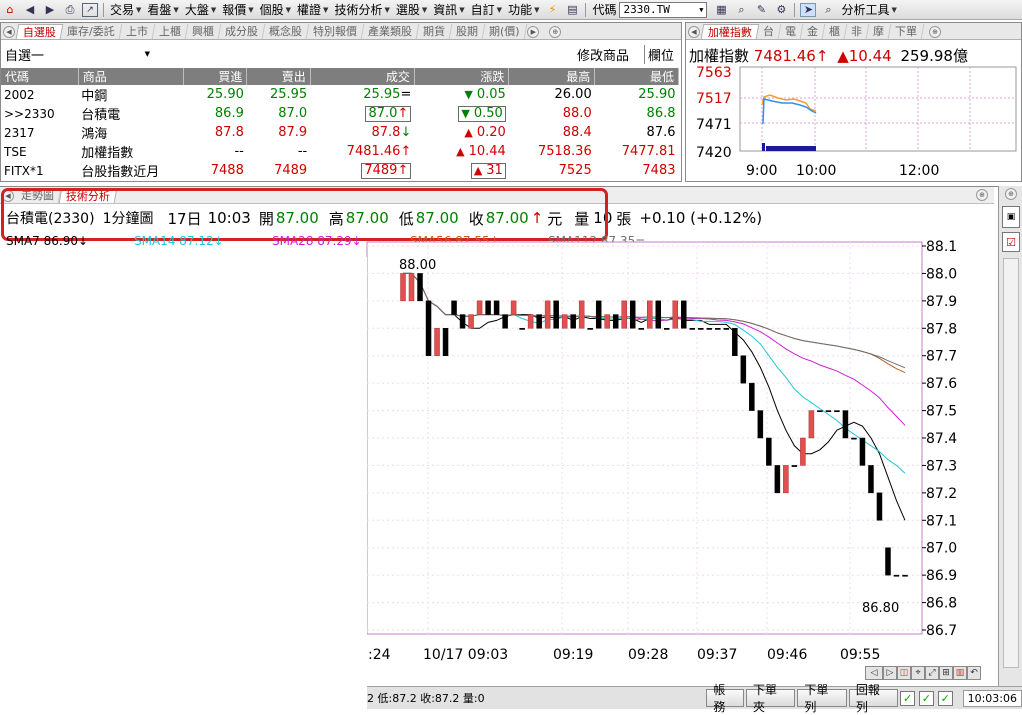 This screenshot has height=715, width=1022. I want to click on check-1-checkbox: ✓, so click(908, 698).